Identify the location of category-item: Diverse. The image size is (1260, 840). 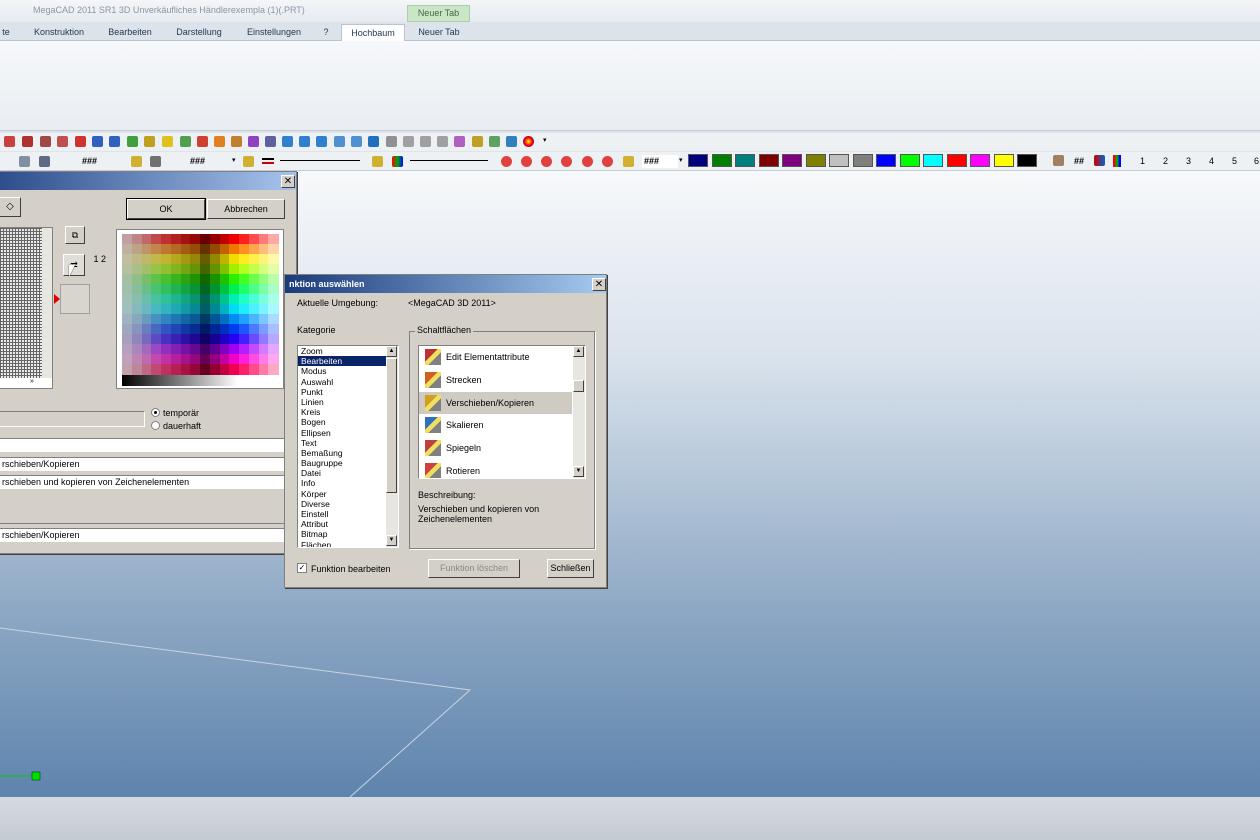
(342, 504).